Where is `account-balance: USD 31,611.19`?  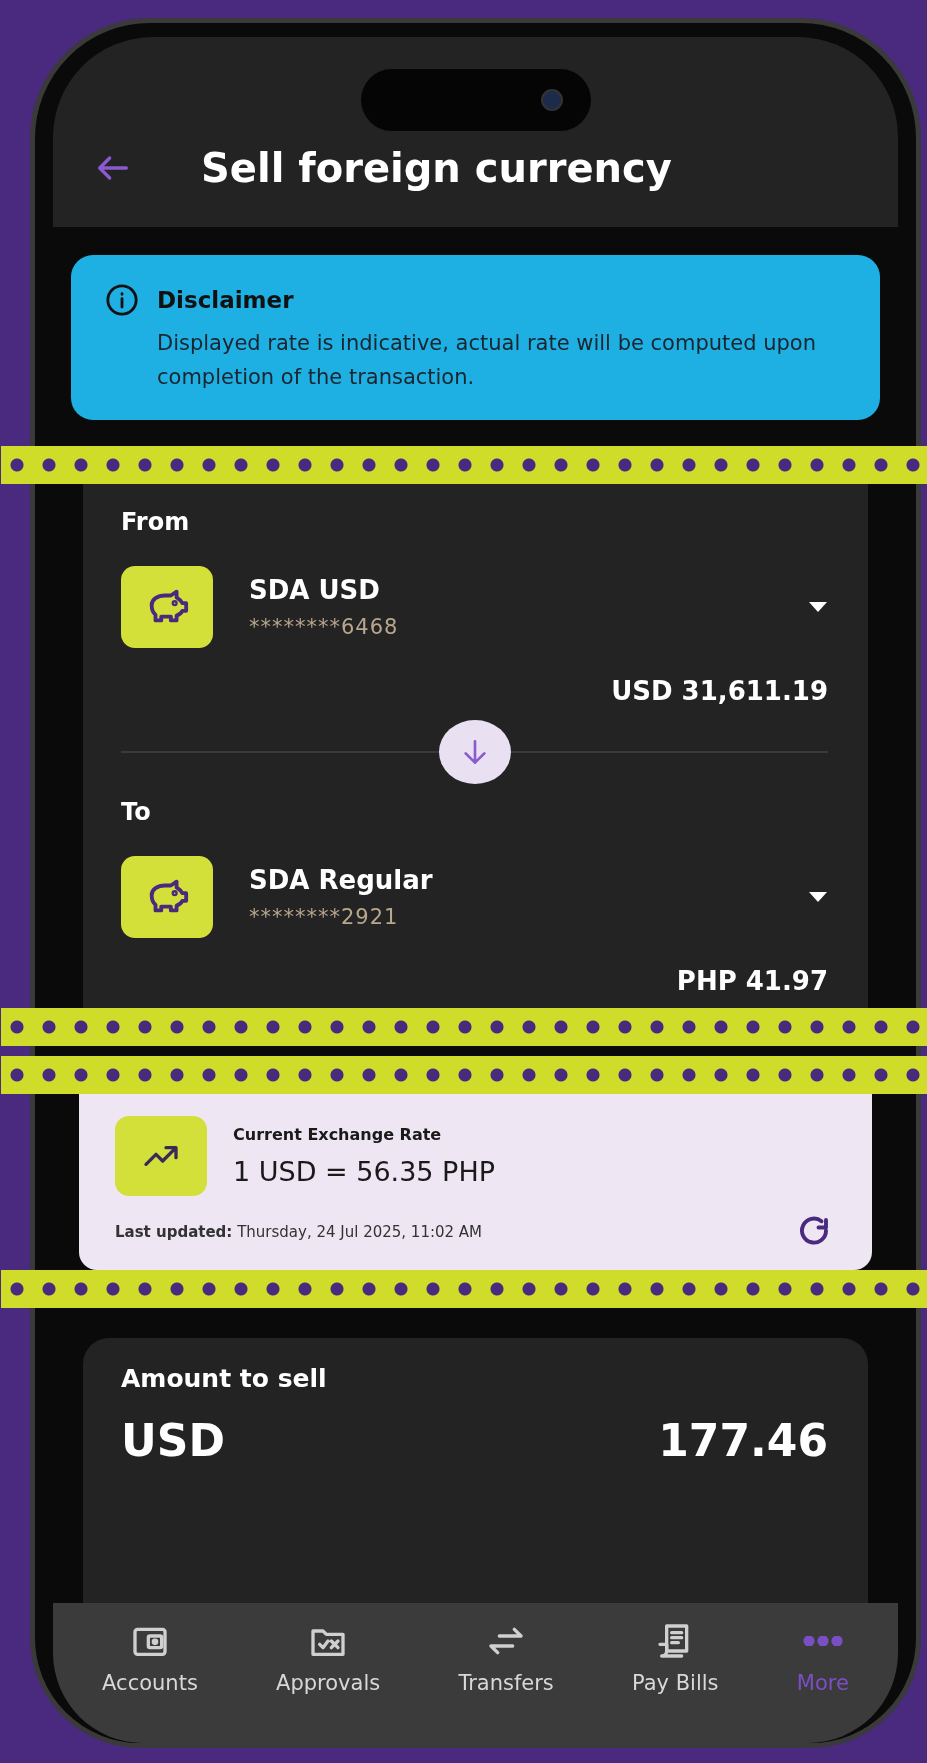
account-balance: USD 31,611.19 is located at coordinates (719, 691).